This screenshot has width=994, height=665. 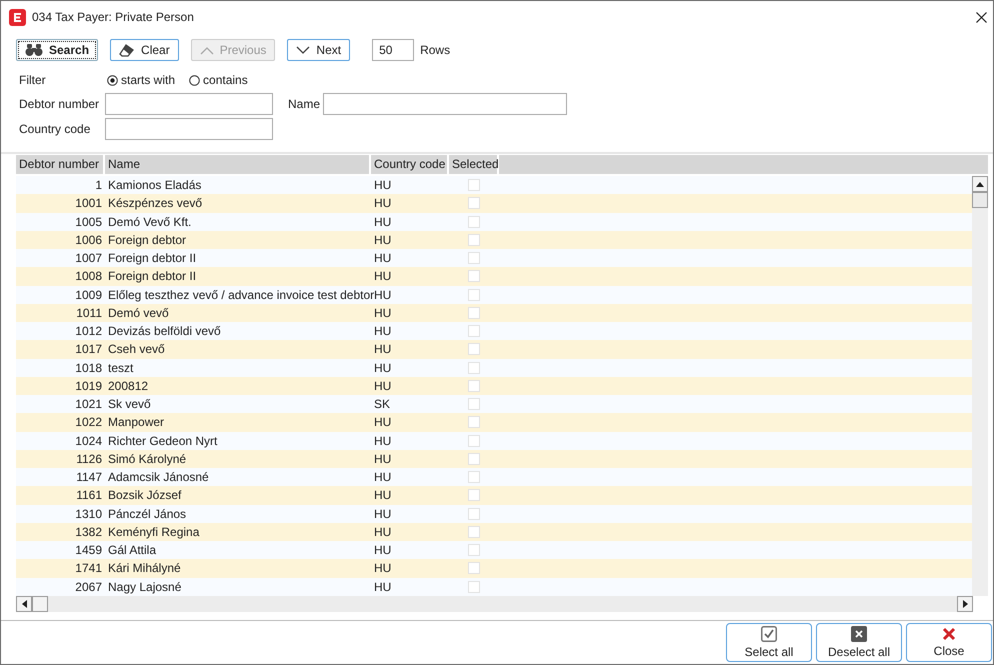 I want to click on table-cell-text: 1022, so click(x=88, y=423).